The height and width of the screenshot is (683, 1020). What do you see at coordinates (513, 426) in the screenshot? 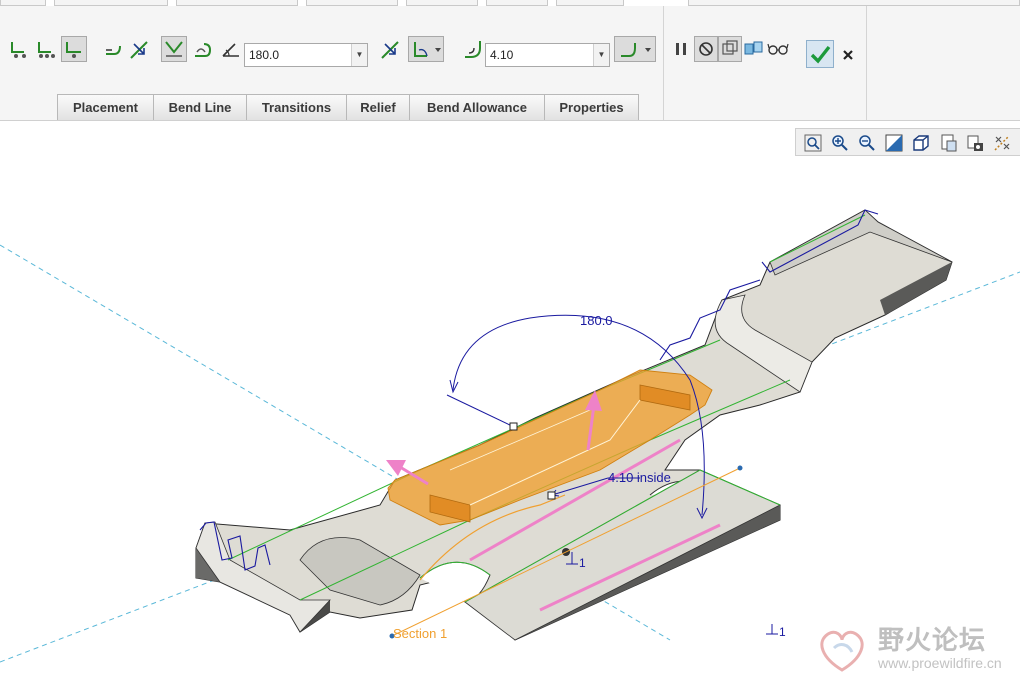
I see `angle-drag-handle` at bounding box center [513, 426].